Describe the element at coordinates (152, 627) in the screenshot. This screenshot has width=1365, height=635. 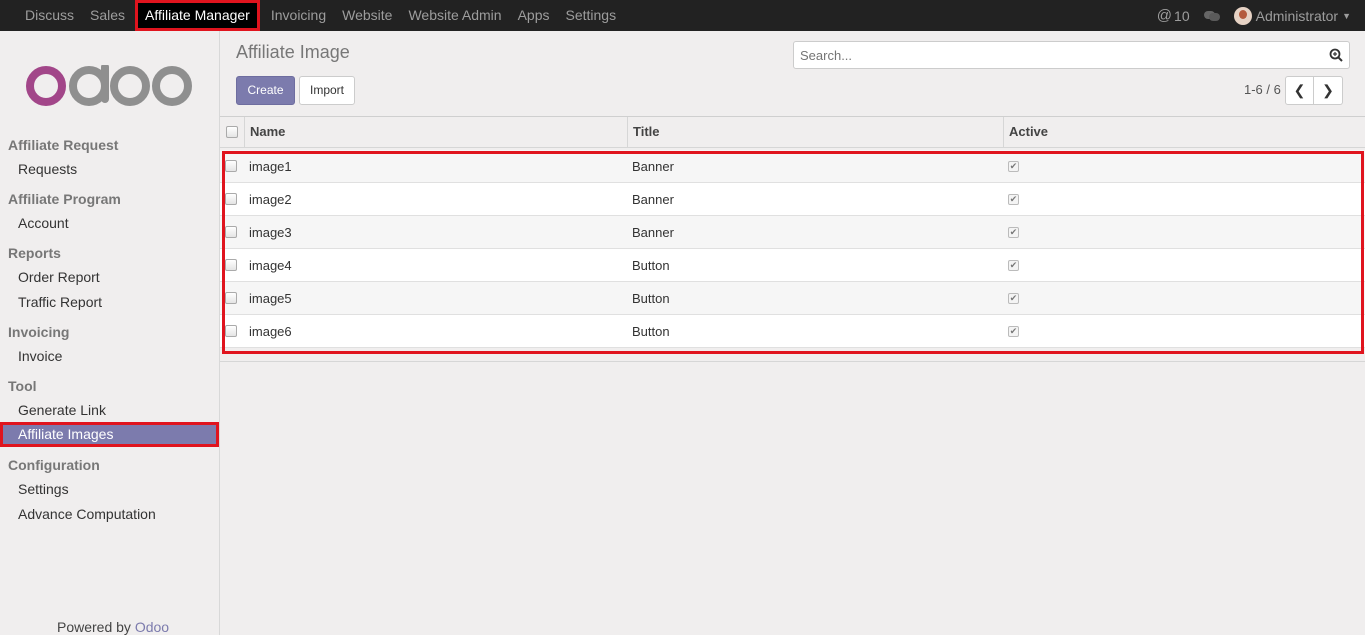
I see `powered-by-odoo-link: Odoo` at that location.